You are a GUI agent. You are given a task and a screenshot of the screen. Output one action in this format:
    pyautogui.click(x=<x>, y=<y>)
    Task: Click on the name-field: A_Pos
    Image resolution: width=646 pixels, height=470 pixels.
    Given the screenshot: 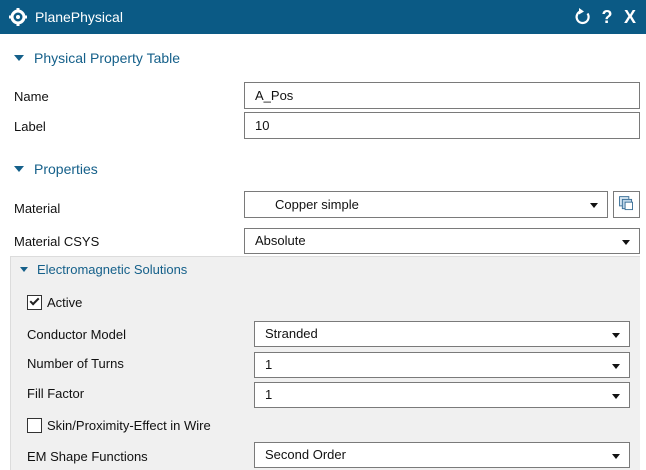 What is the action you would take?
    pyautogui.click(x=442, y=95)
    